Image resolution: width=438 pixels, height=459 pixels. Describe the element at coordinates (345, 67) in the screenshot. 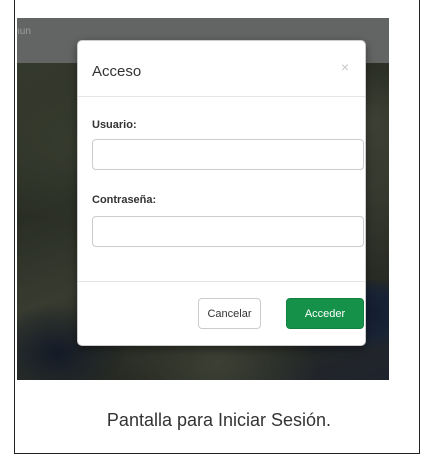

I see `close-icon: ×` at that location.